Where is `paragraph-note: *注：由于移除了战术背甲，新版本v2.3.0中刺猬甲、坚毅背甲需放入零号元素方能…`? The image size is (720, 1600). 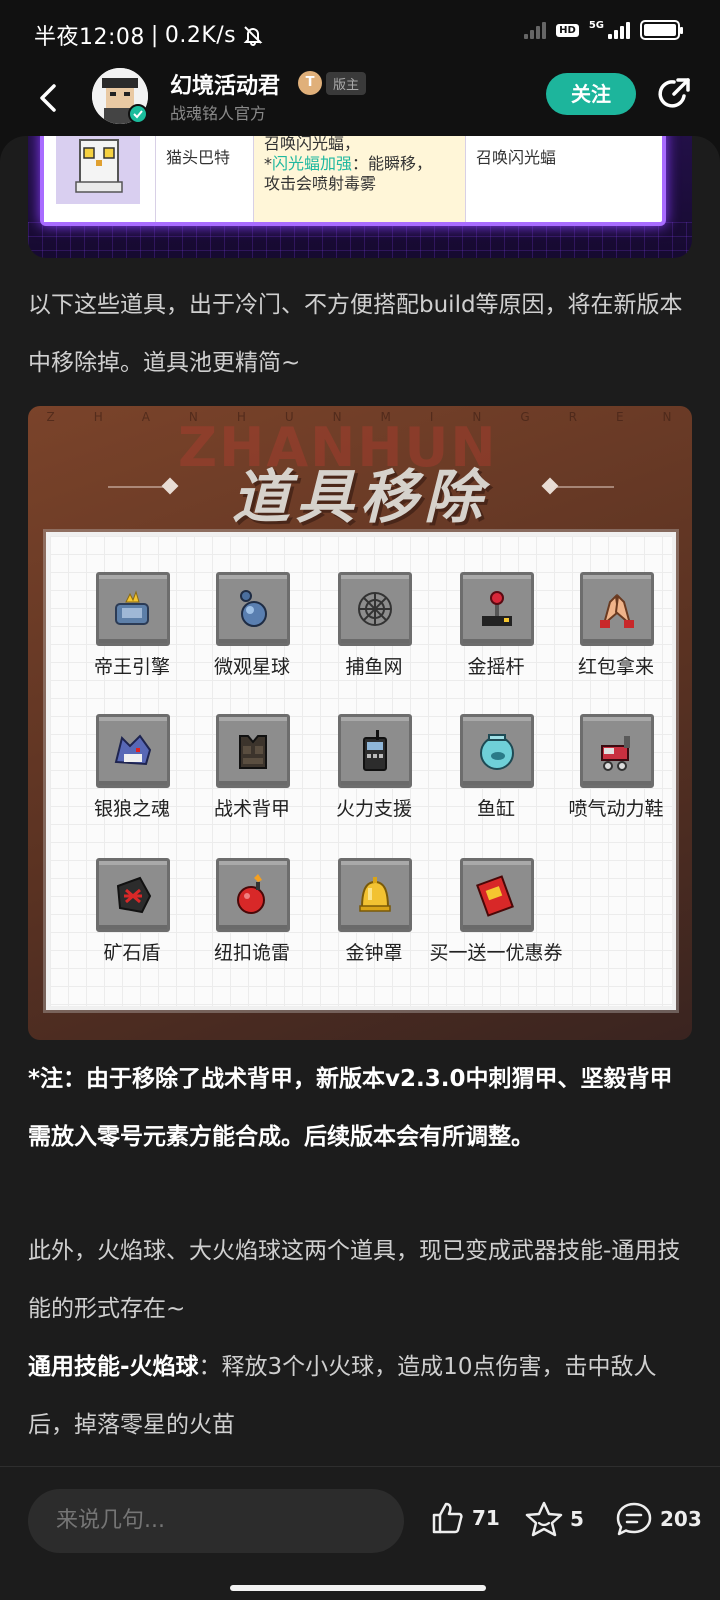 paragraph-note: *注：由于移除了战术背甲，新版本v2.3.0中刺猬甲、坚毅背甲需放入零号元素方能… is located at coordinates (350, 1108).